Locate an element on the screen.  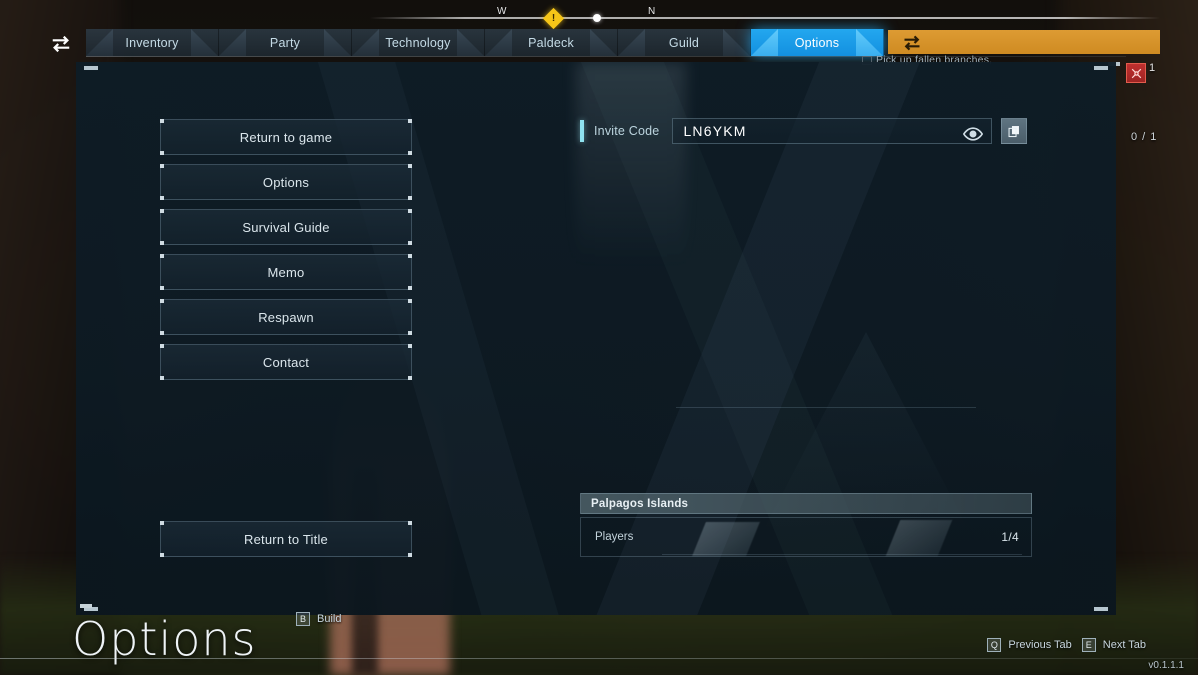
server-info-panel: Palpagos Islands Players 1/4 is located at coordinates (806, 525).